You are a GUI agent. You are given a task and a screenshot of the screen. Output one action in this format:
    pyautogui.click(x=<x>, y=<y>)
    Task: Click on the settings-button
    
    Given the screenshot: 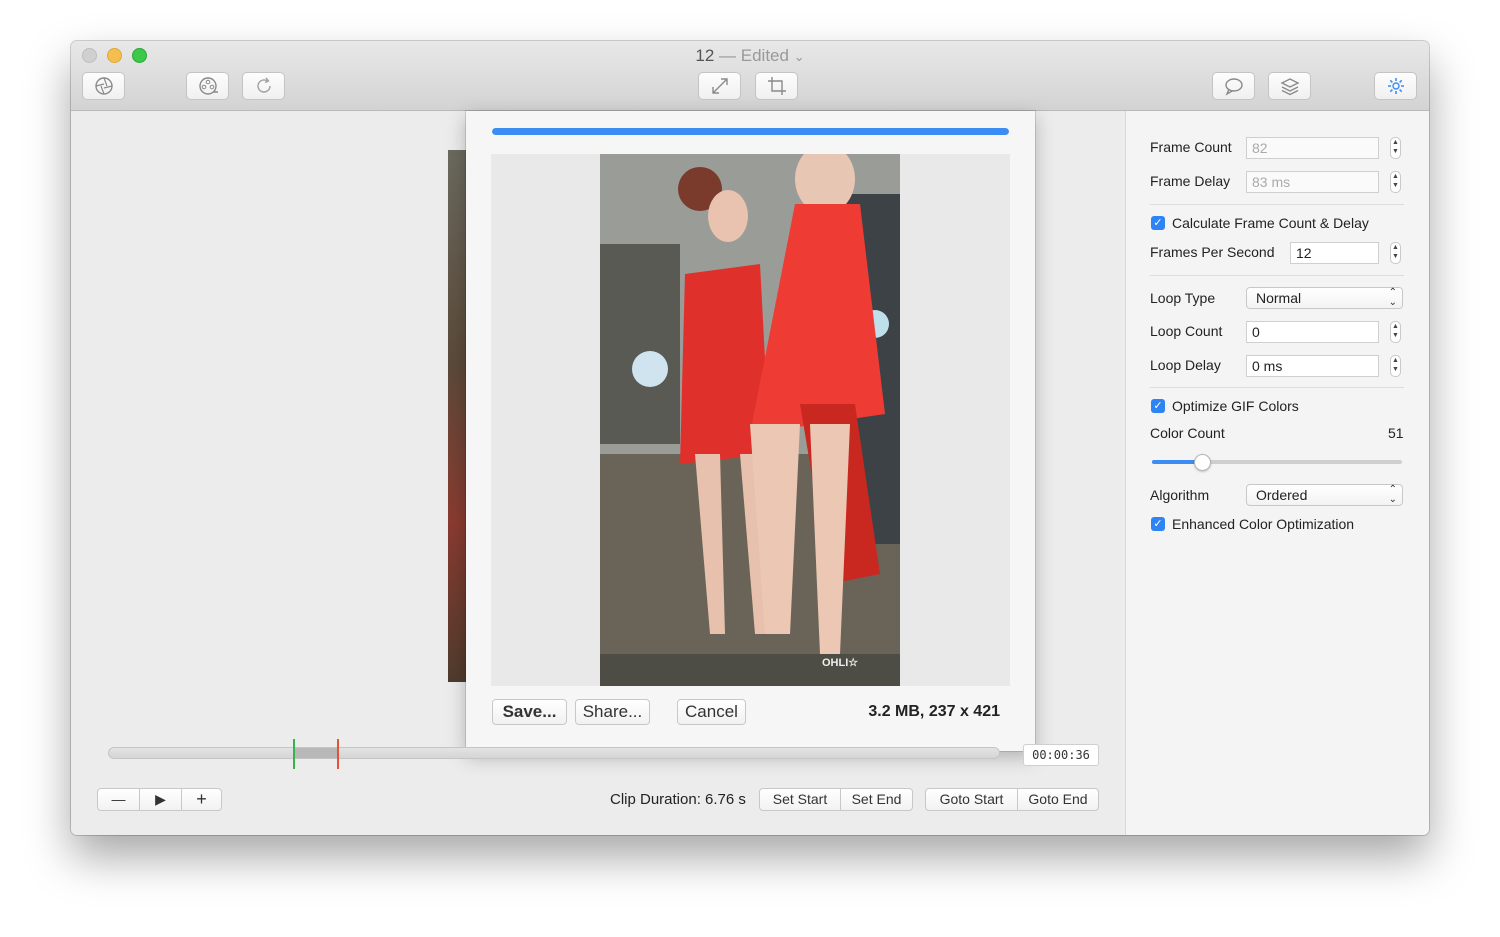 What is the action you would take?
    pyautogui.click(x=1395, y=86)
    